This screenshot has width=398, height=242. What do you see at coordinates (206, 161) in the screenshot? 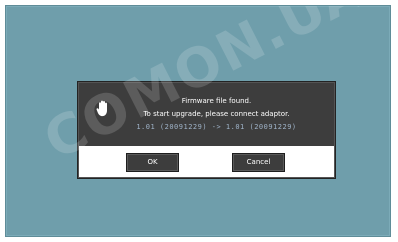
I see `dialog-button-bar: OK Cancel` at bounding box center [206, 161].